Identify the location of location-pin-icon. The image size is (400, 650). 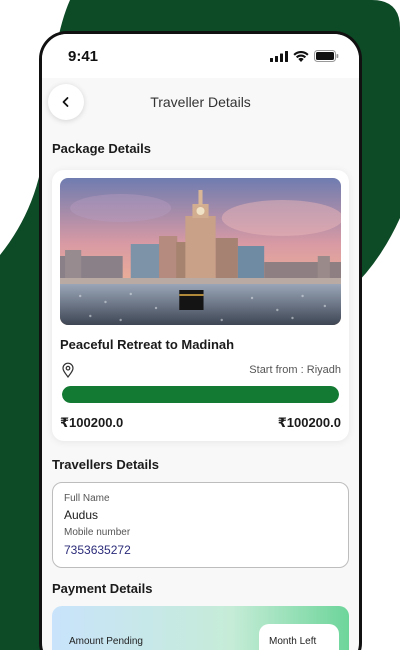
(68, 370).